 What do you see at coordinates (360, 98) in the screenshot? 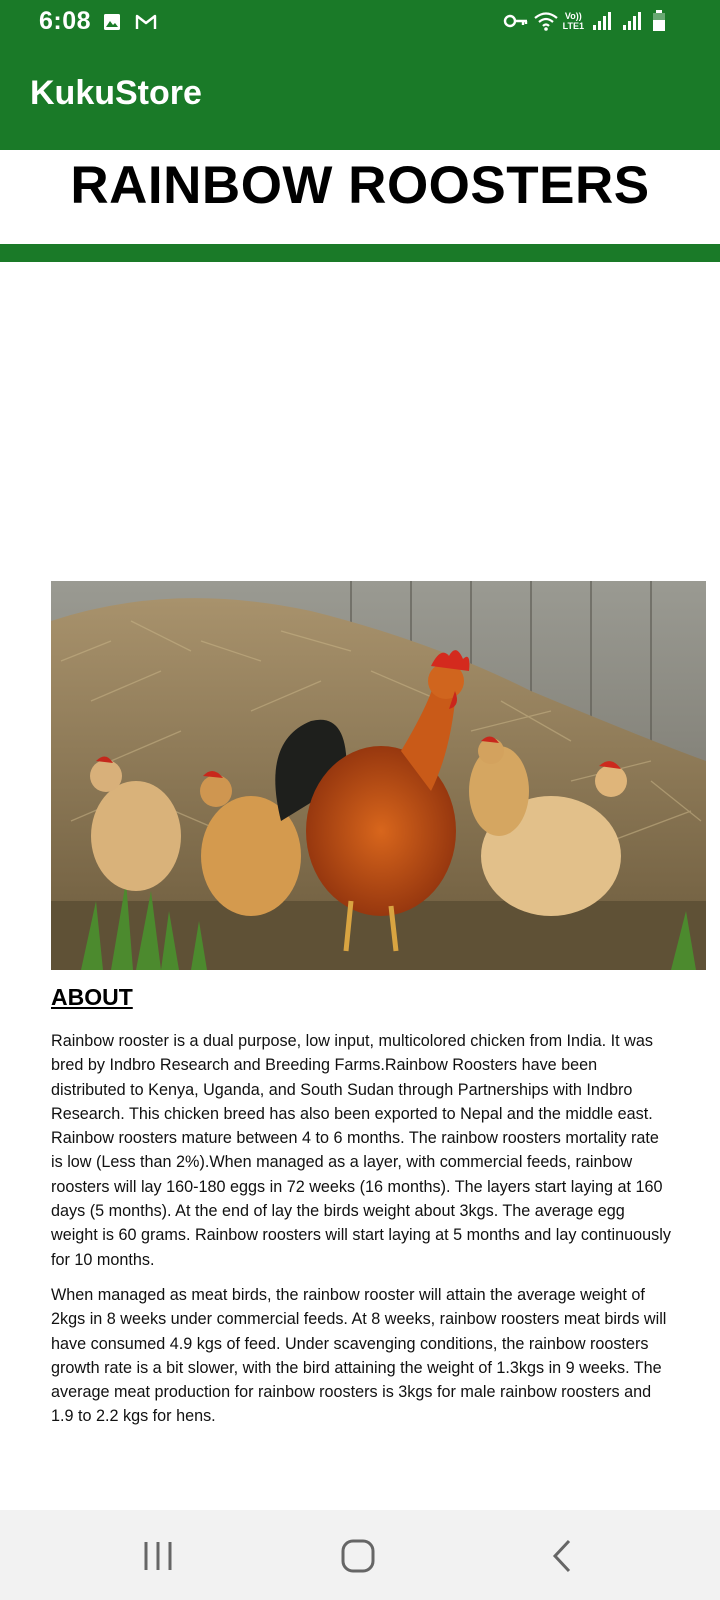
I see `app-bar: KukuStore` at bounding box center [360, 98].